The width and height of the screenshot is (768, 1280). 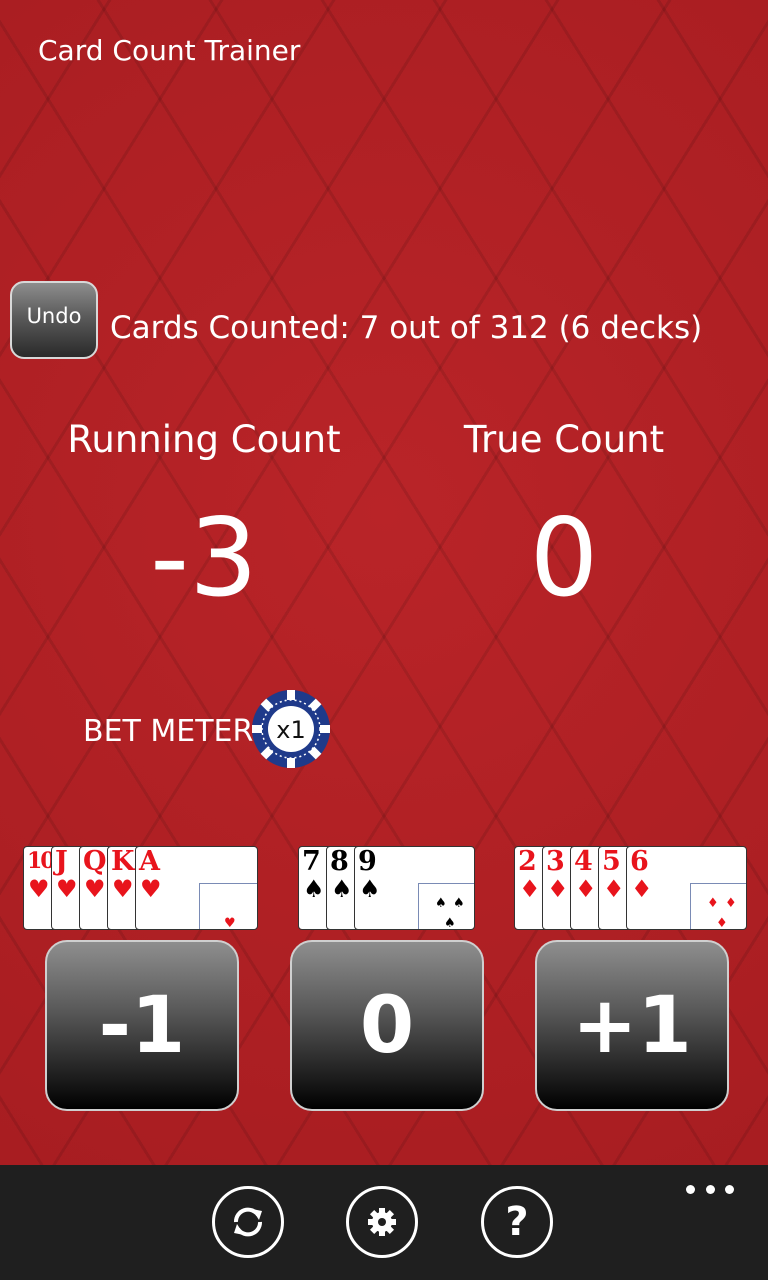 What do you see at coordinates (339, 861) in the screenshot?
I see `card-rank: 8` at bounding box center [339, 861].